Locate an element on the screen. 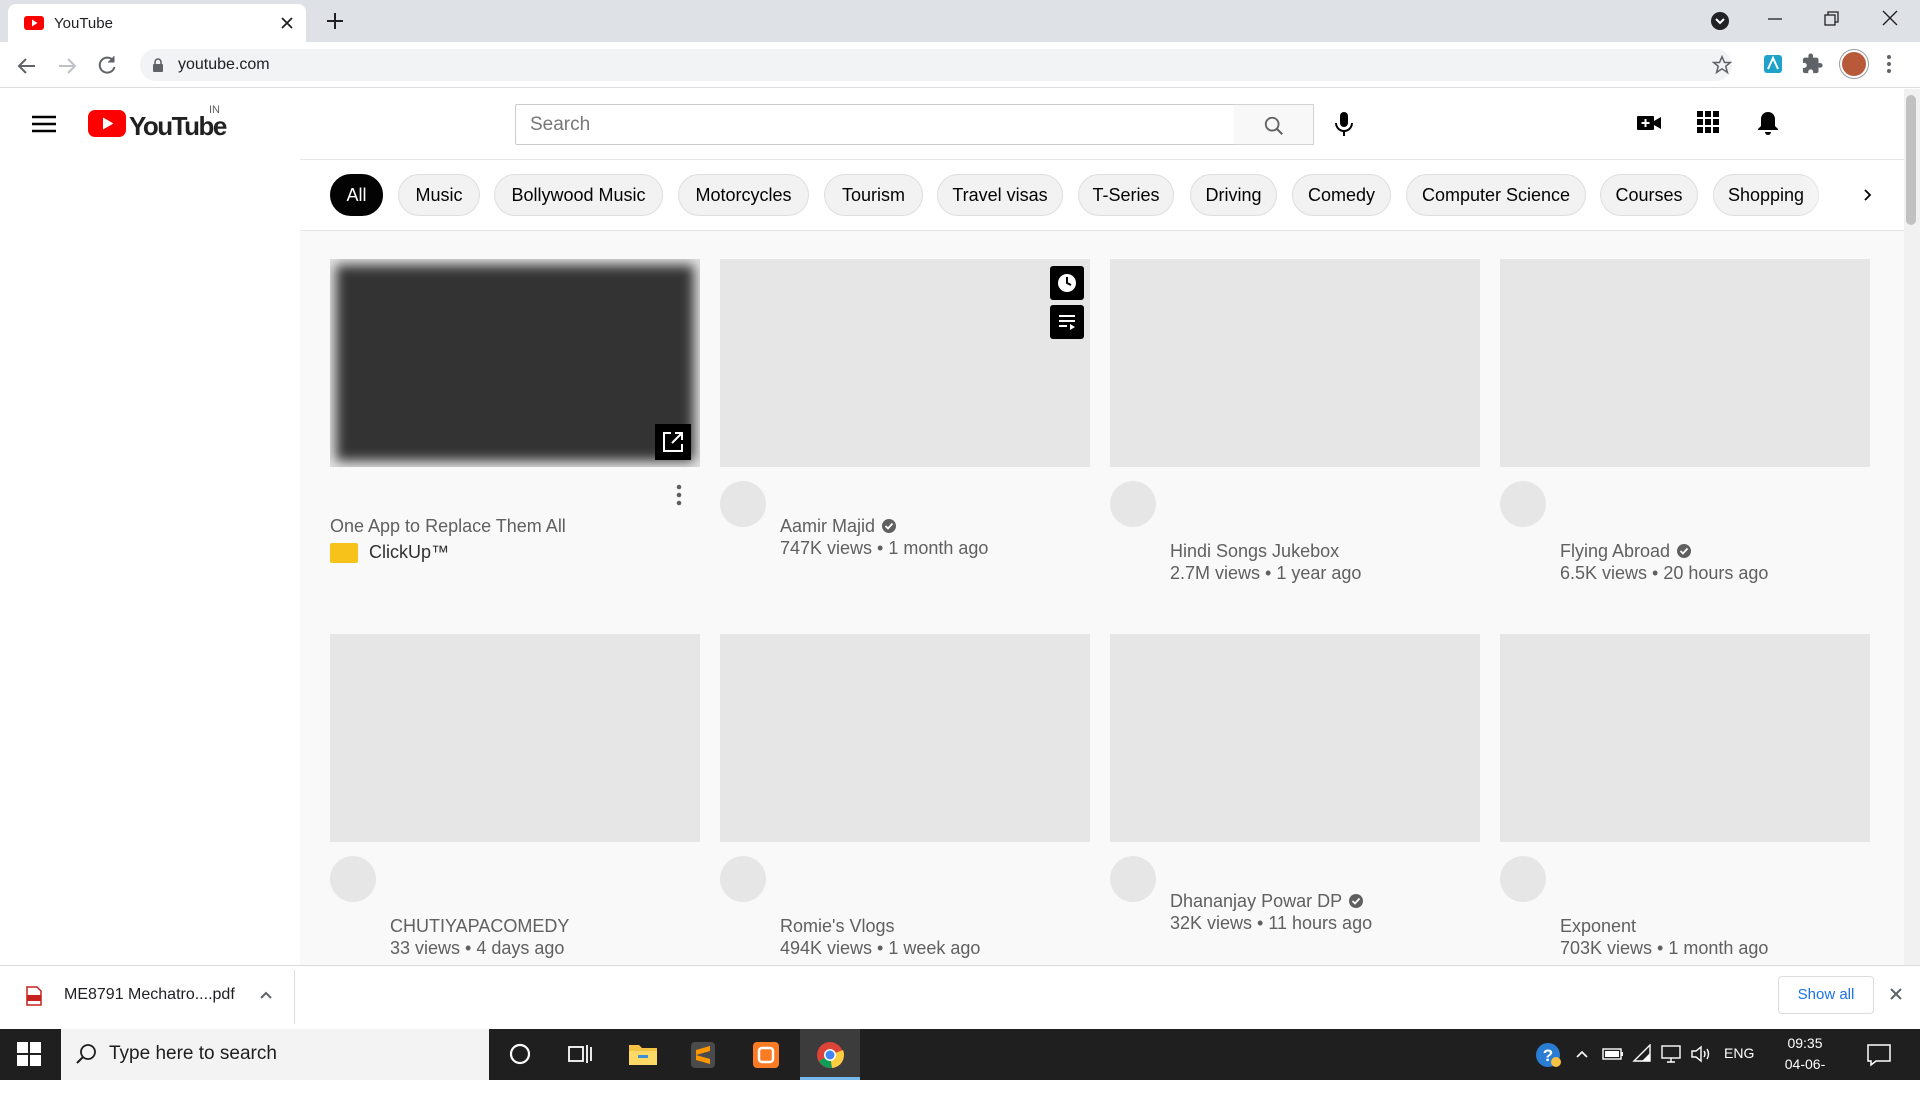 This screenshot has height=1096, width=1920. profile-avatar is located at coordinates (1854, 64).